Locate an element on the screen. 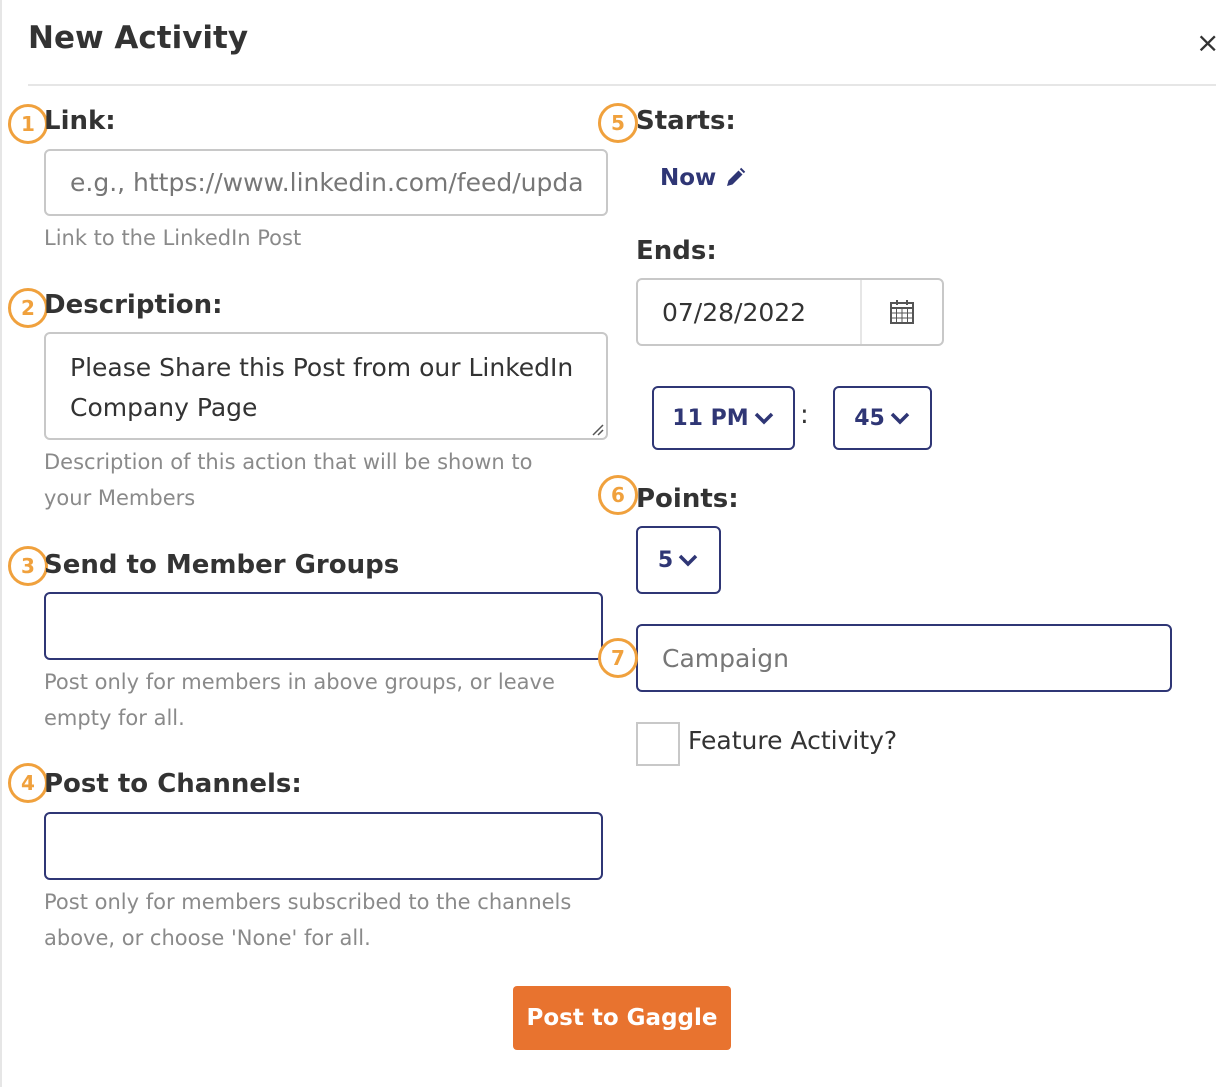 This screenshot has height=1087, width=1231. ends-label: Ends: is located at coordinates (676, 251).